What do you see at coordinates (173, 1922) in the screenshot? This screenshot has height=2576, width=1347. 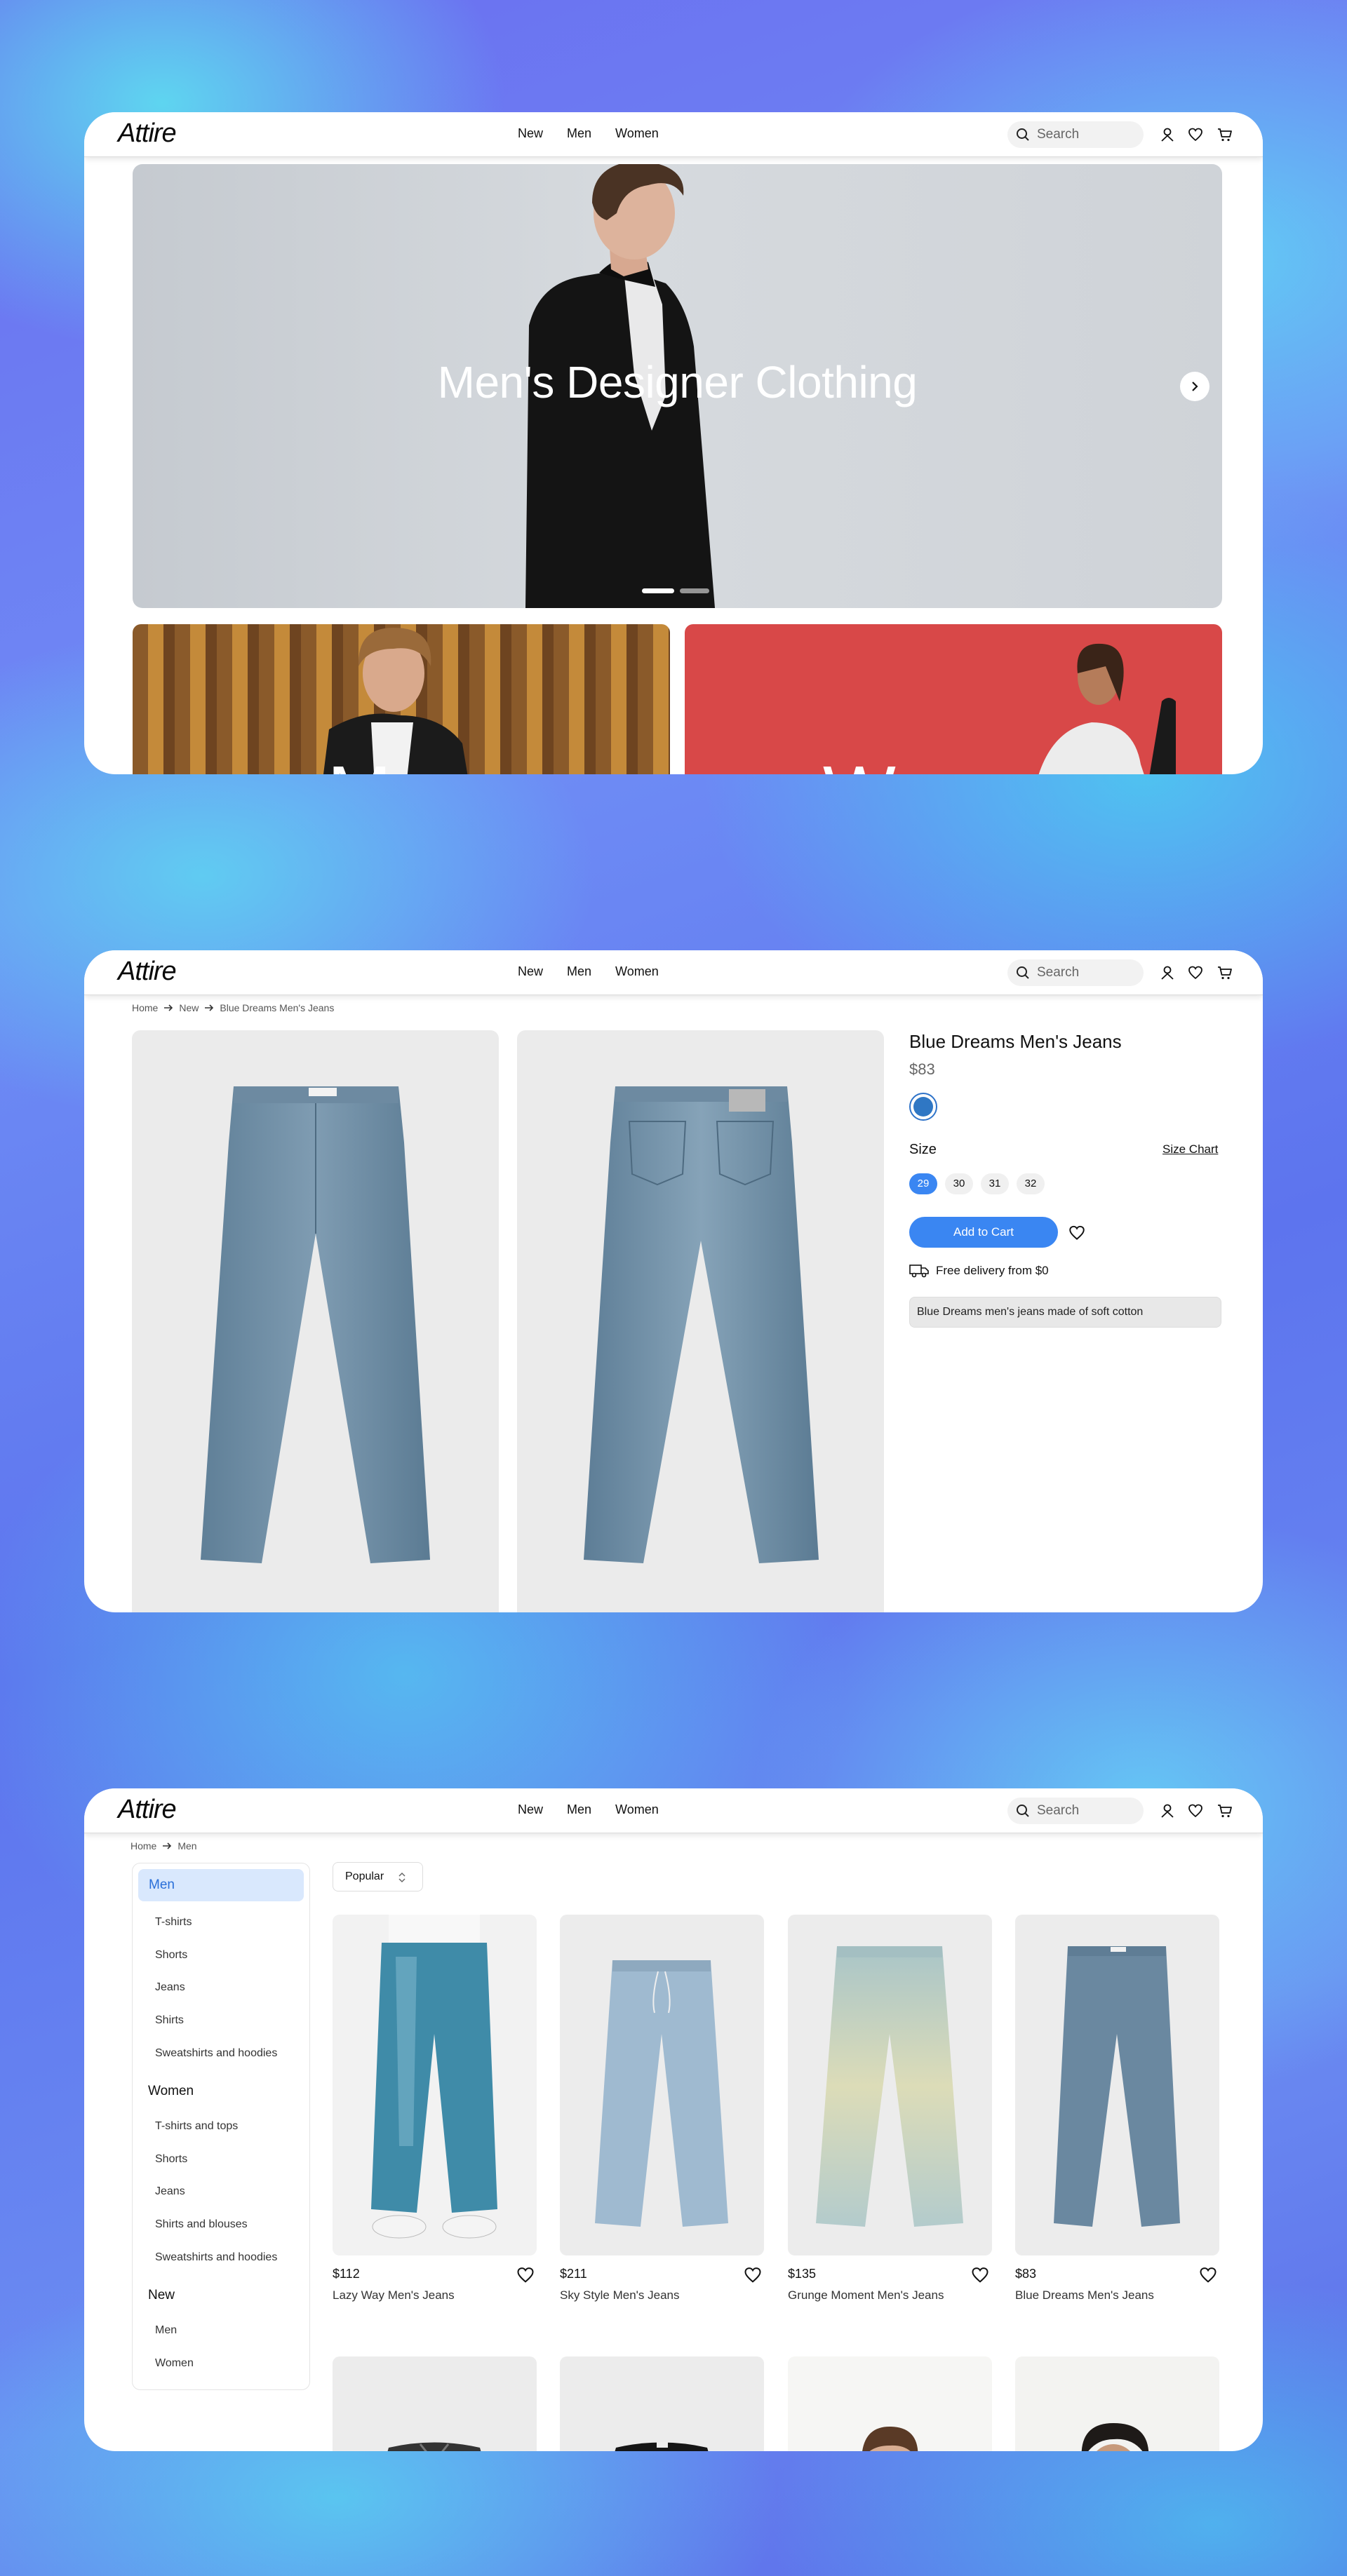 I see `sidebar-item-men-tshirts: T-shirts` at bounding box center [173, 1922].